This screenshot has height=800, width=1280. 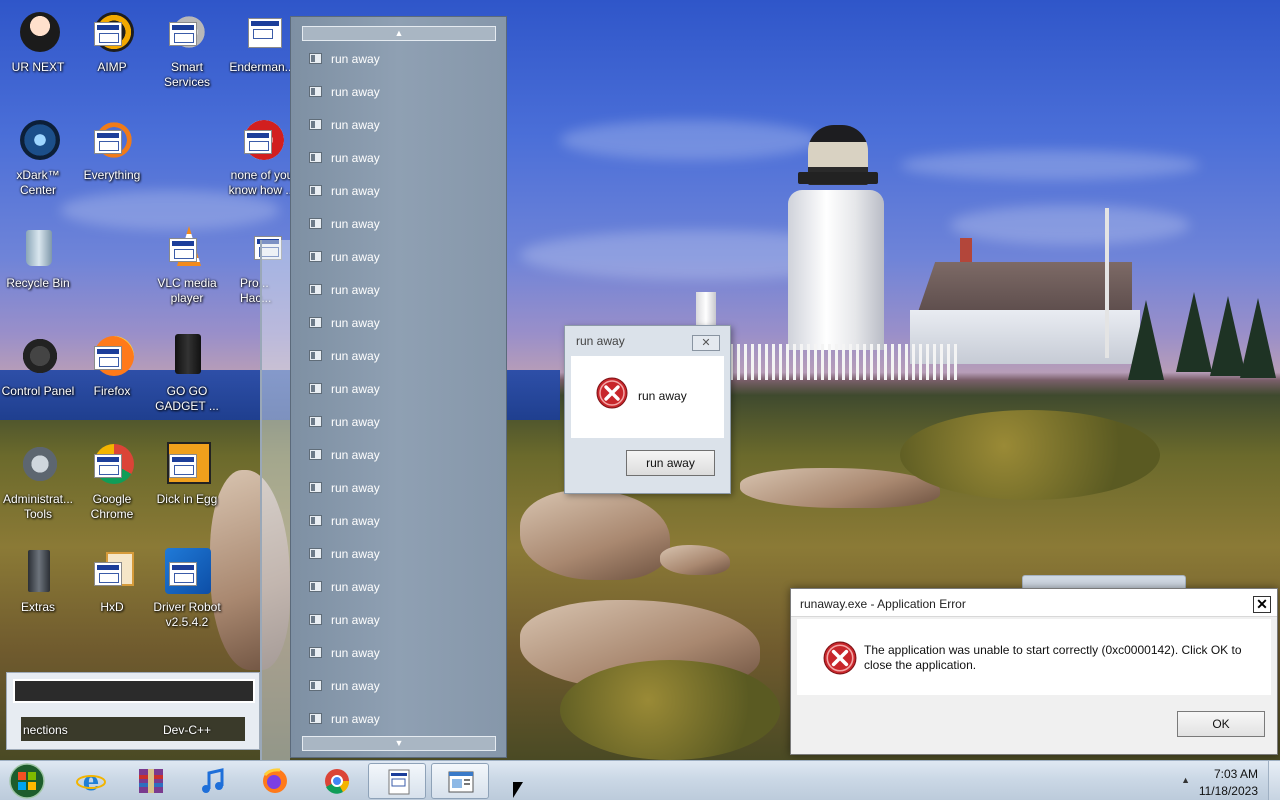 What do you see at coordinates (399, 33) in the screenshot?
I see `scroll-up-button: ▲` at bounding box center [399, 33].